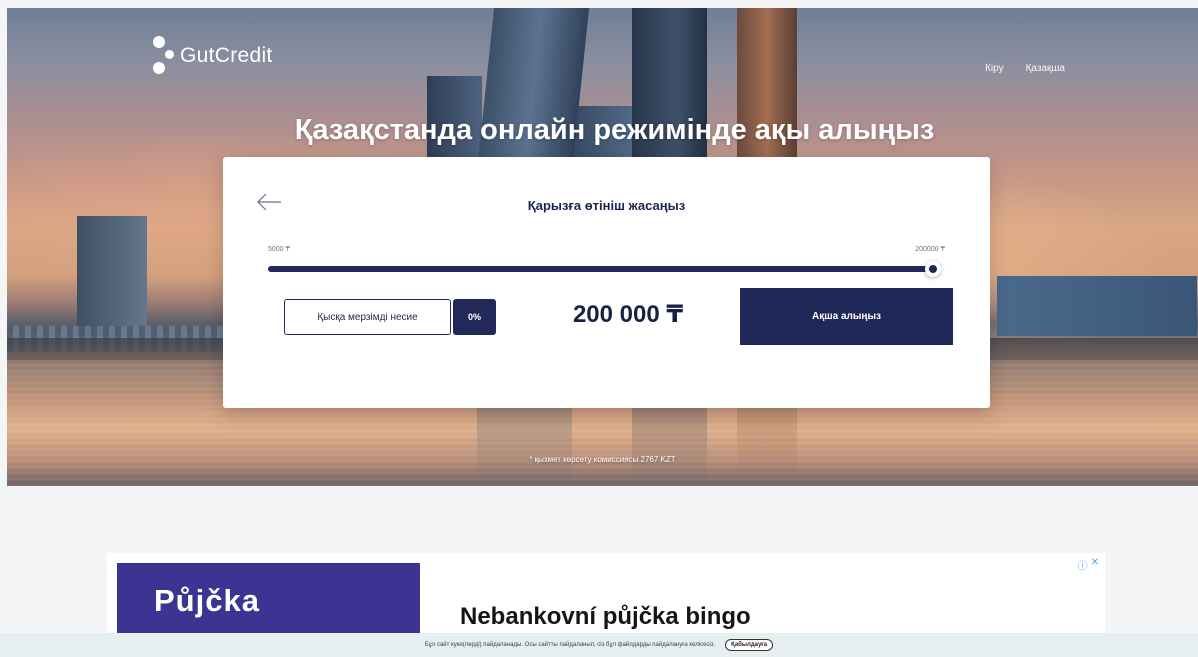 This screenshot has width=1198, height=657. What do you see at coordinates (1045, 68) in the screenshot?
I see `language-switch-link: Қазақша` at bounding box center [1045, 68].